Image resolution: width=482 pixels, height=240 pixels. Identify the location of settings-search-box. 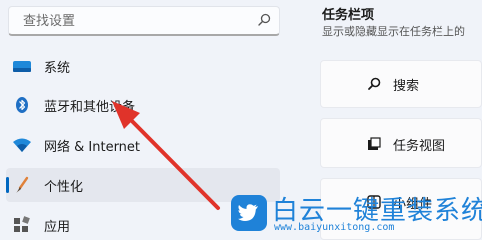
(144, 21).